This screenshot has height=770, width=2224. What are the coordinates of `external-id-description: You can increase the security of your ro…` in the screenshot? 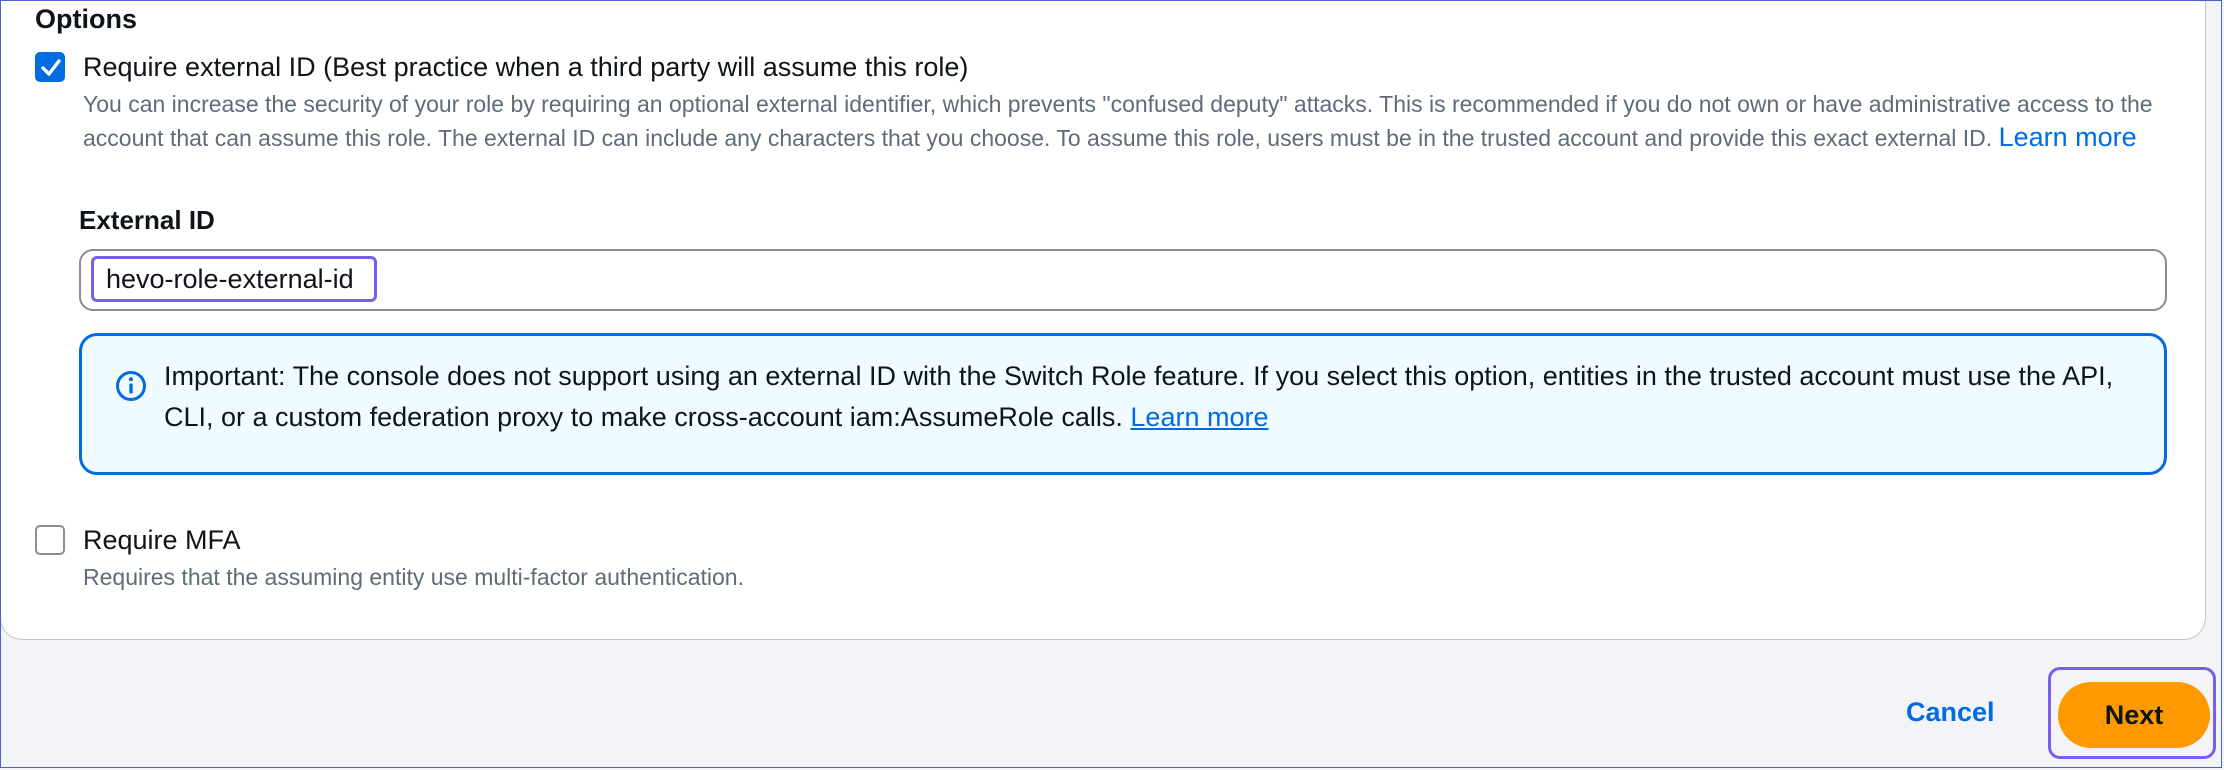 It's located at (1123, 121).